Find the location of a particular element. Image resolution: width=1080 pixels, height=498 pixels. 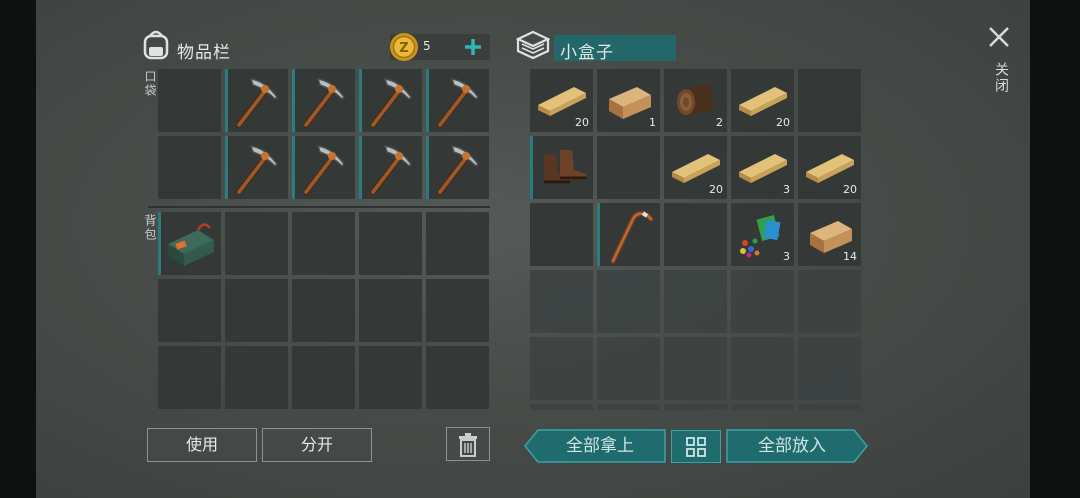

container-title: 小盒子 is located at coordinates (587, 53).